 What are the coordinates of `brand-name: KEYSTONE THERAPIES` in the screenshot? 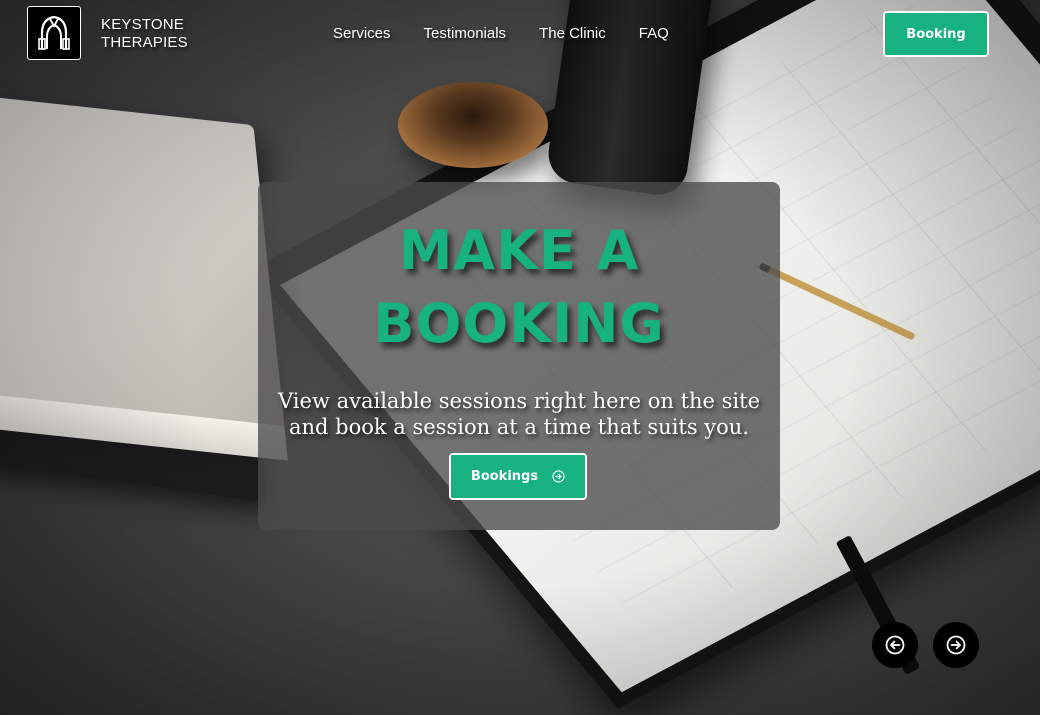 It's located at (144, 34).